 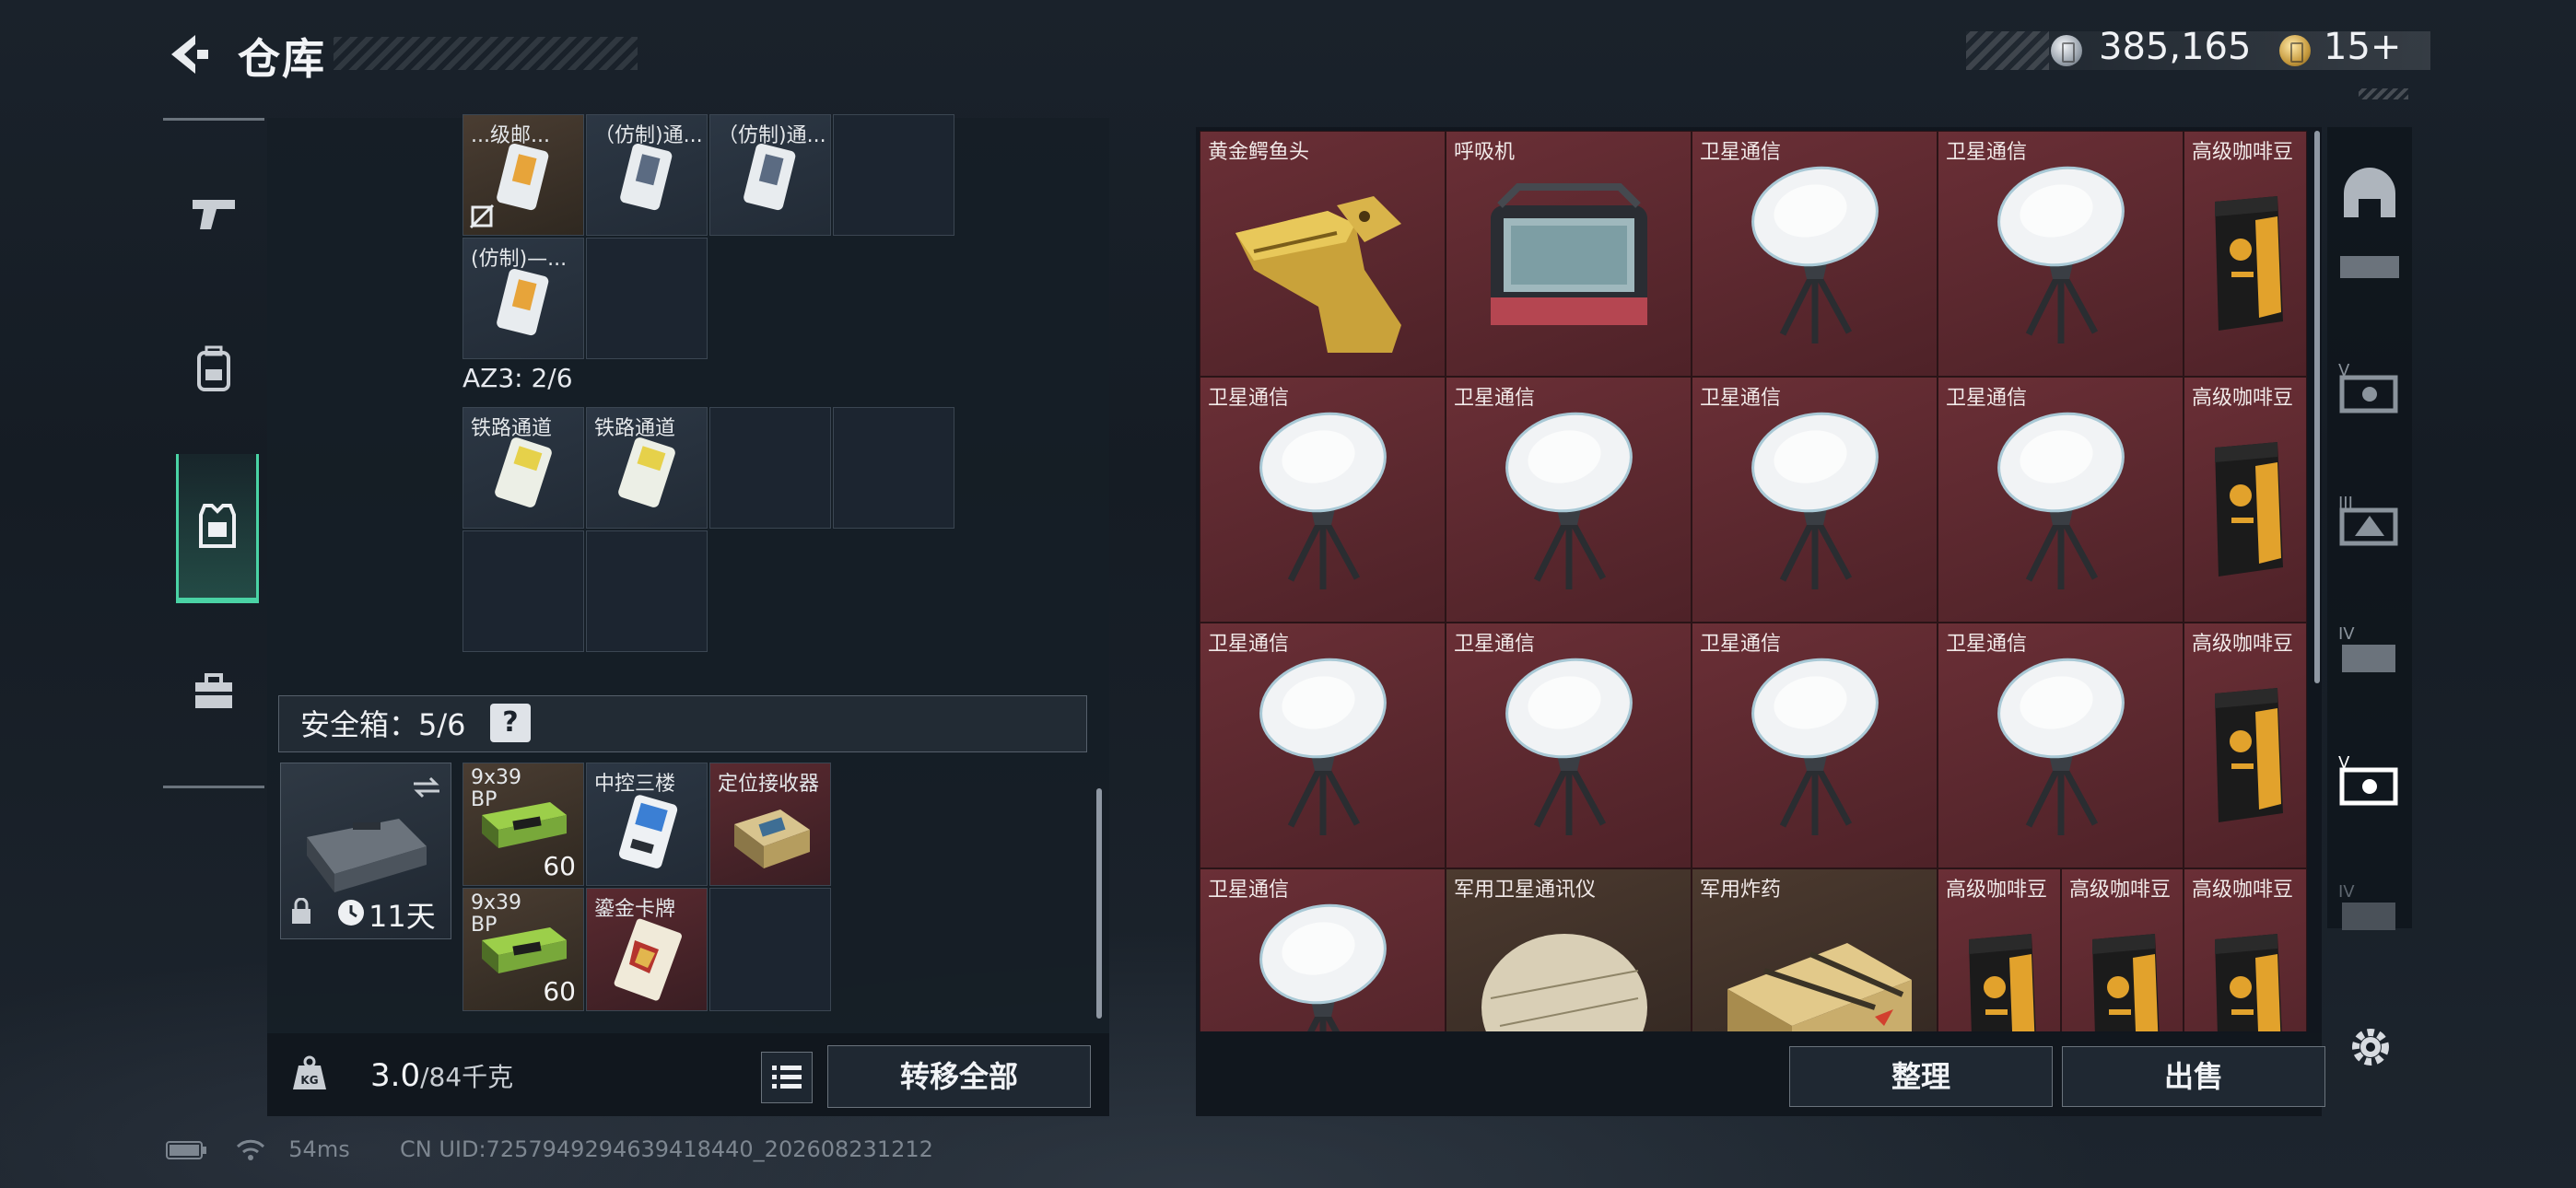 I want to click on item-slot: 定位接收器, so click(x=770, y=824).